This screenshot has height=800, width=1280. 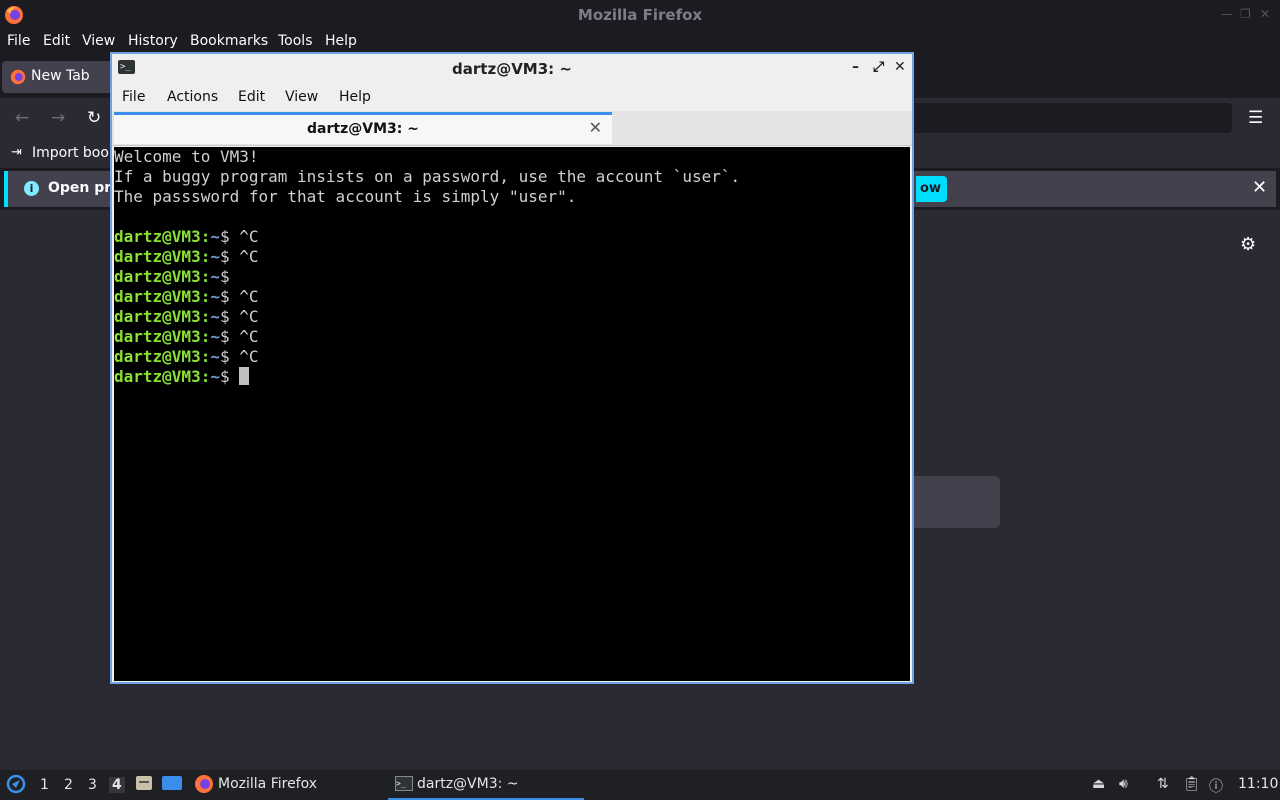 I want to click on menu-history: History, so click(x=153, y=41).